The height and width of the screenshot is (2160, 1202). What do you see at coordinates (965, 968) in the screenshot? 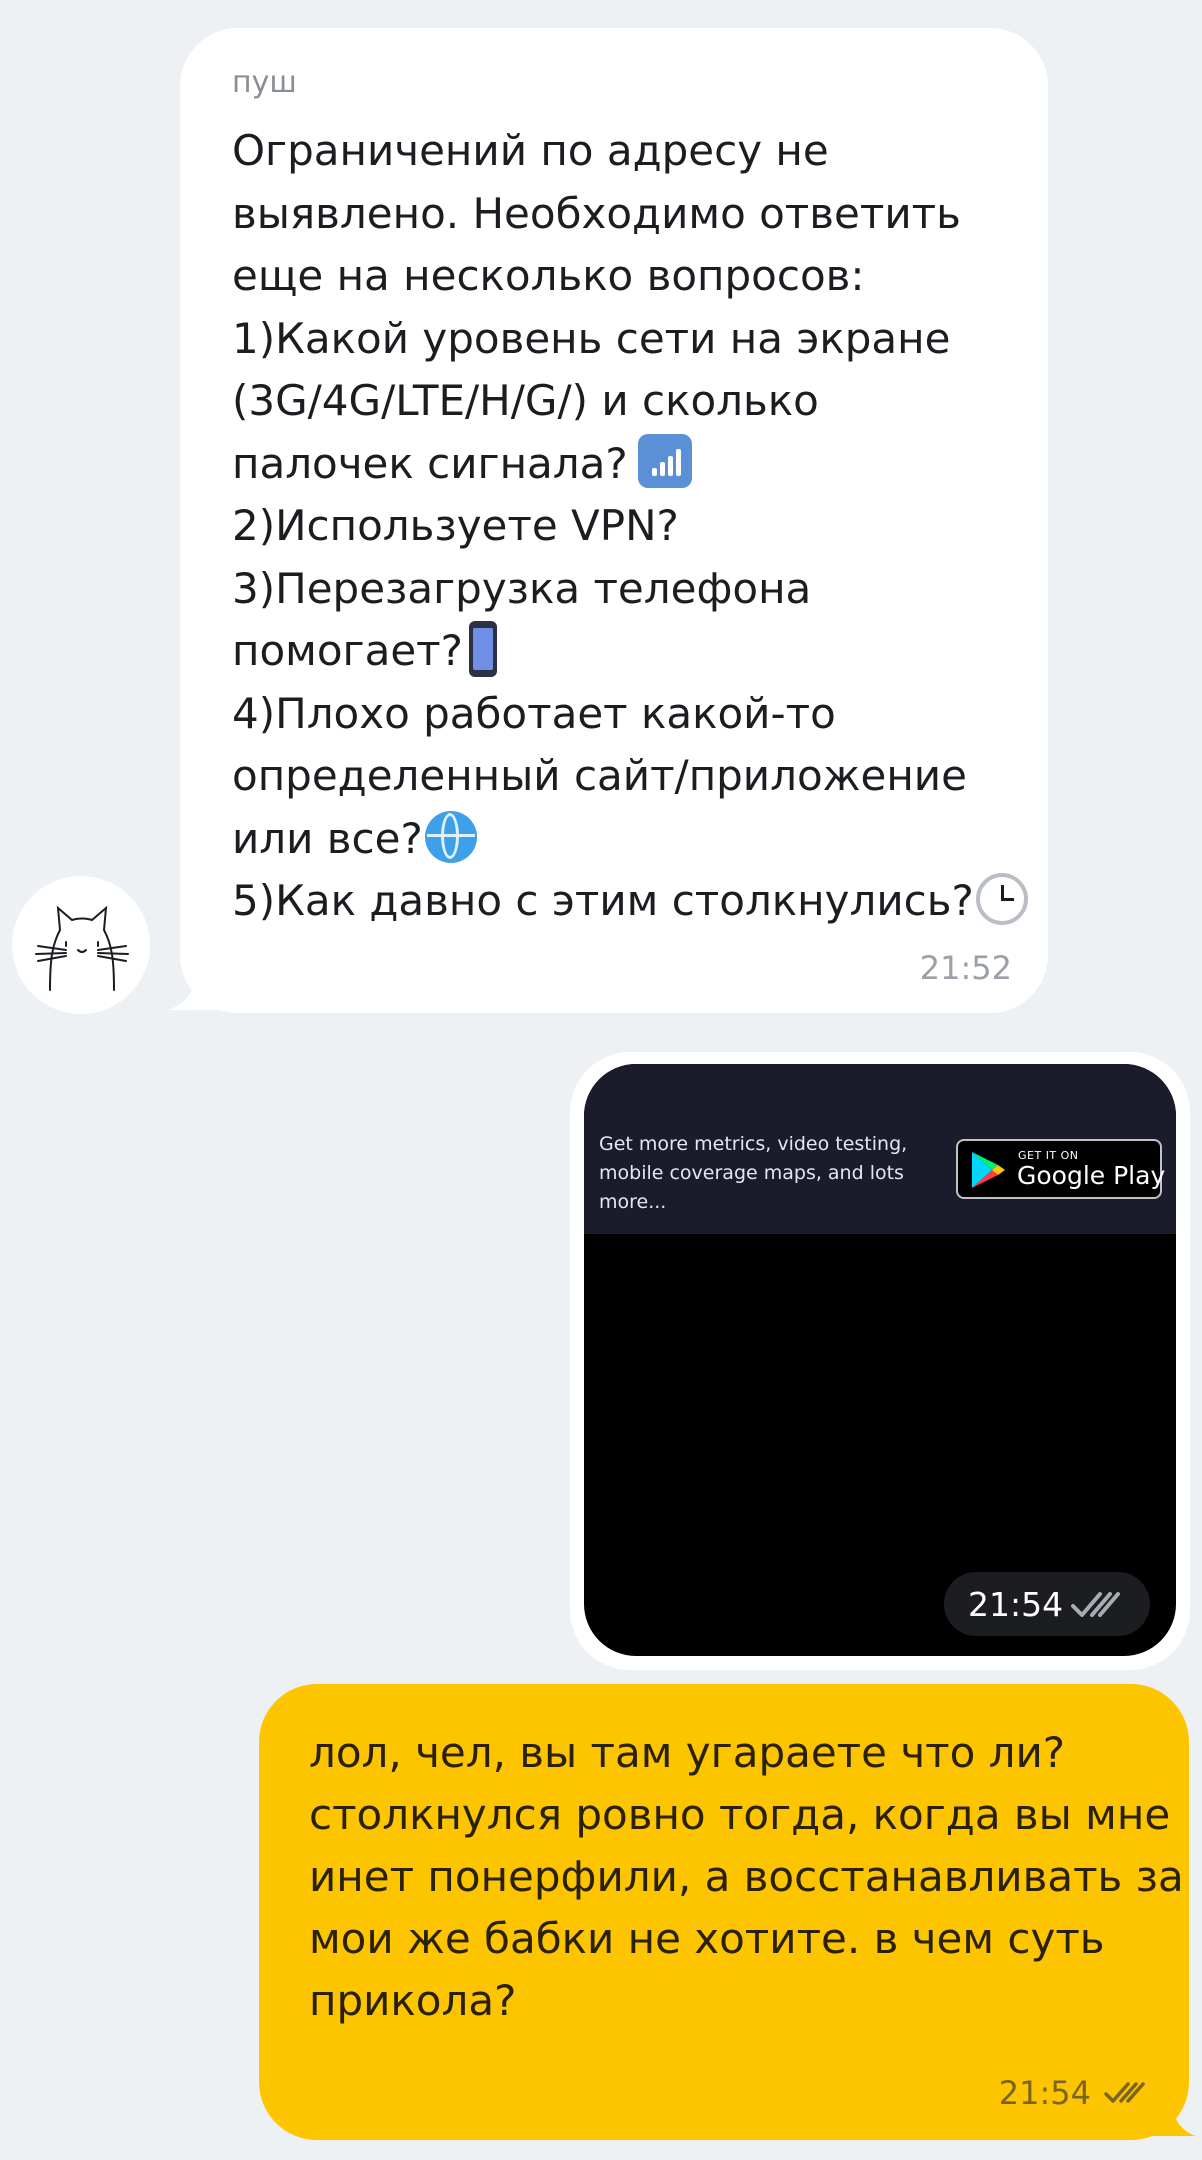
I see `incoming-message-time: 21:52` at bounding box center [965, 968].